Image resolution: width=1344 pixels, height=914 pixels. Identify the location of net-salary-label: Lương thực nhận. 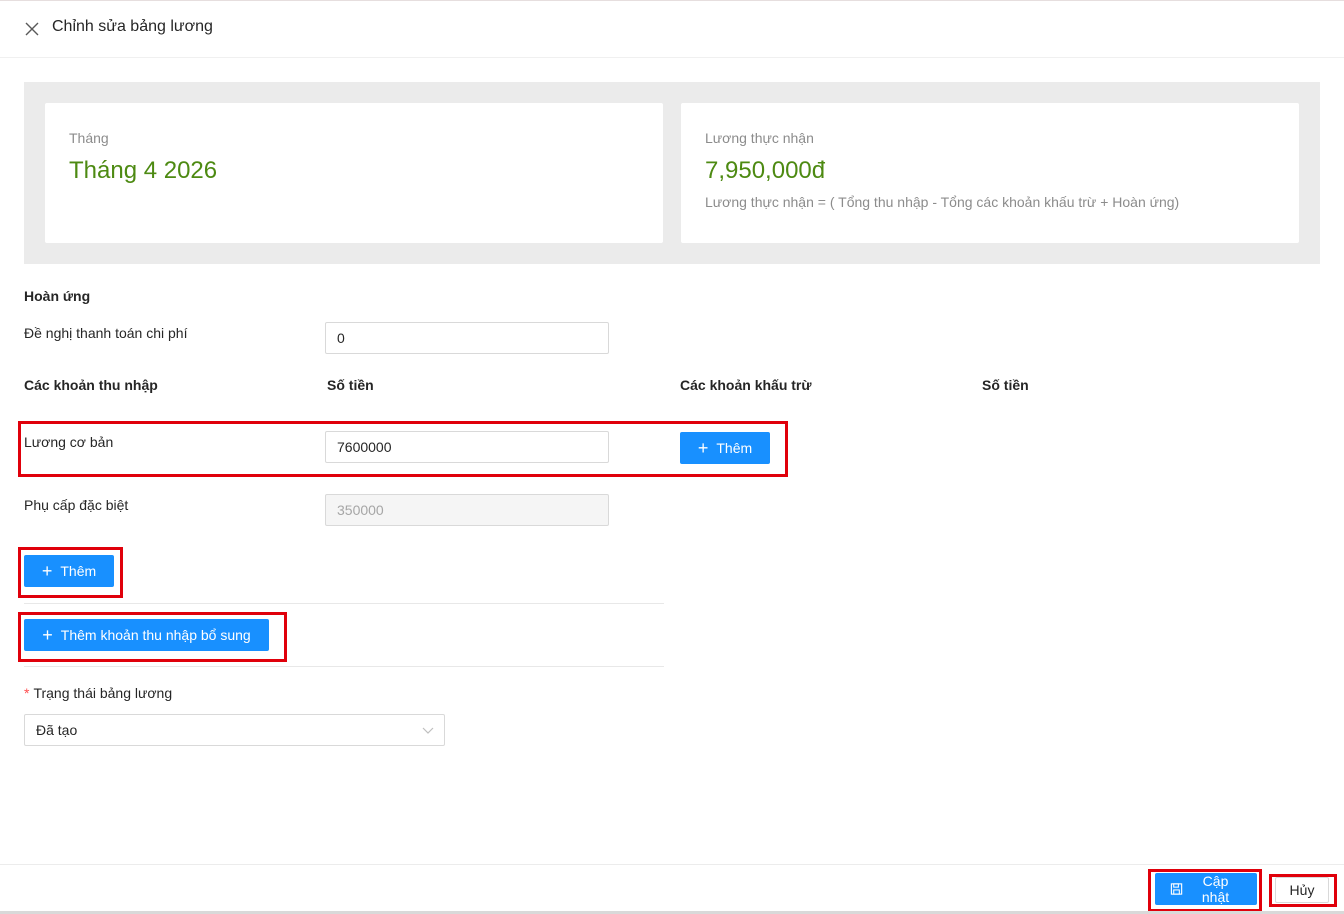
(759, 138).